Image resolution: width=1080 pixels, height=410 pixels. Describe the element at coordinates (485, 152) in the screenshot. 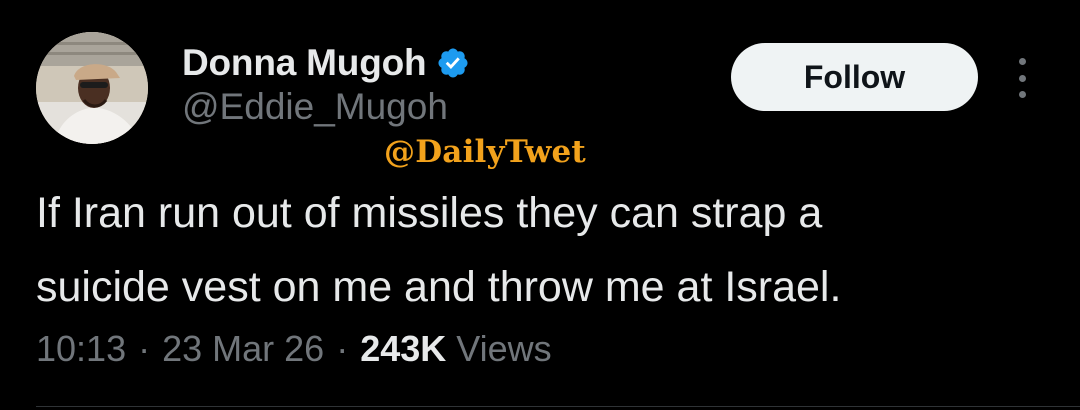

I see `watermark: @DailyTwet` at that location.